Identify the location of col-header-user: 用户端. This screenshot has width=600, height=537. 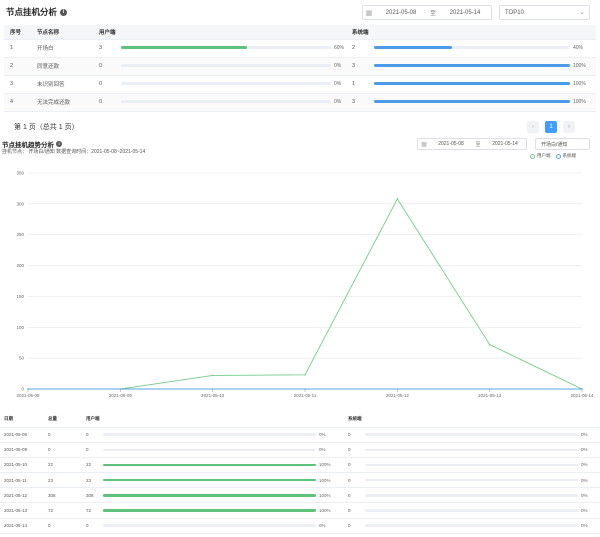
(173, 32).